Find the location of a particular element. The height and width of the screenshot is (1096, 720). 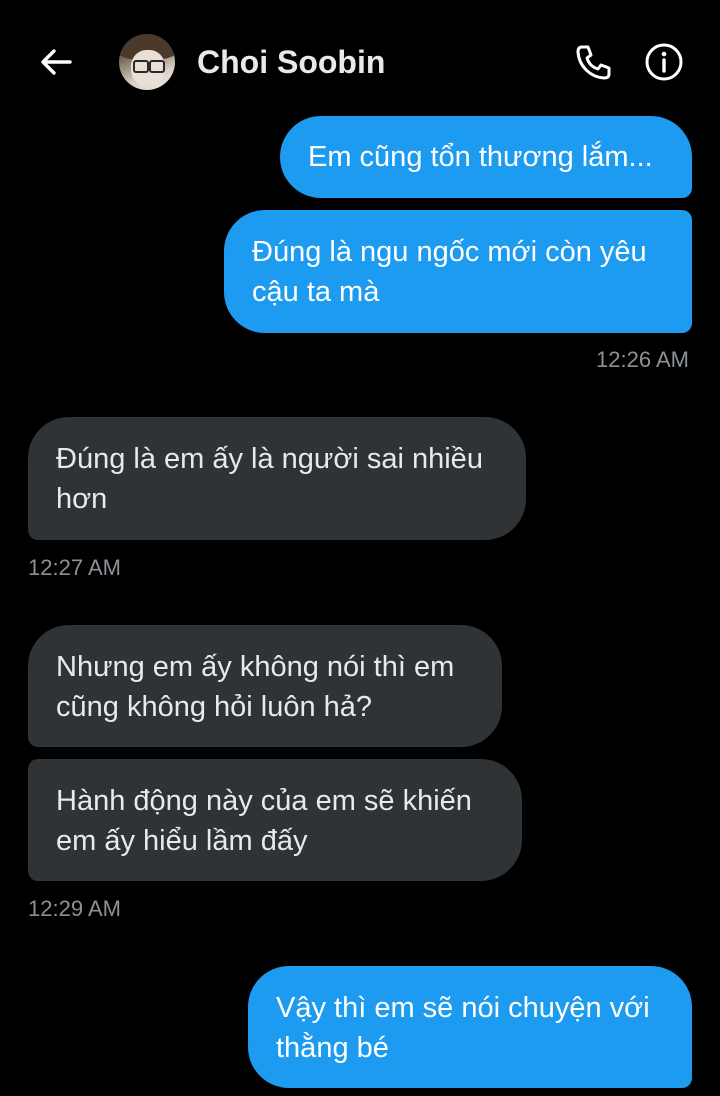

message-text: em ấy hiểu lầm đấy is located at coordinates (182, 841).